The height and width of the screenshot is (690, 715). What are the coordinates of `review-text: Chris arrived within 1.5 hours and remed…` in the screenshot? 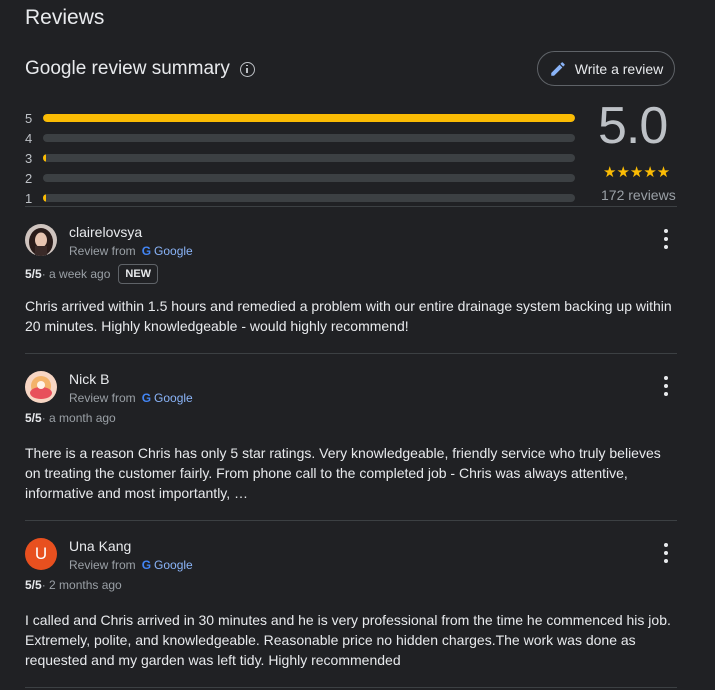 It's located at (348, 316).